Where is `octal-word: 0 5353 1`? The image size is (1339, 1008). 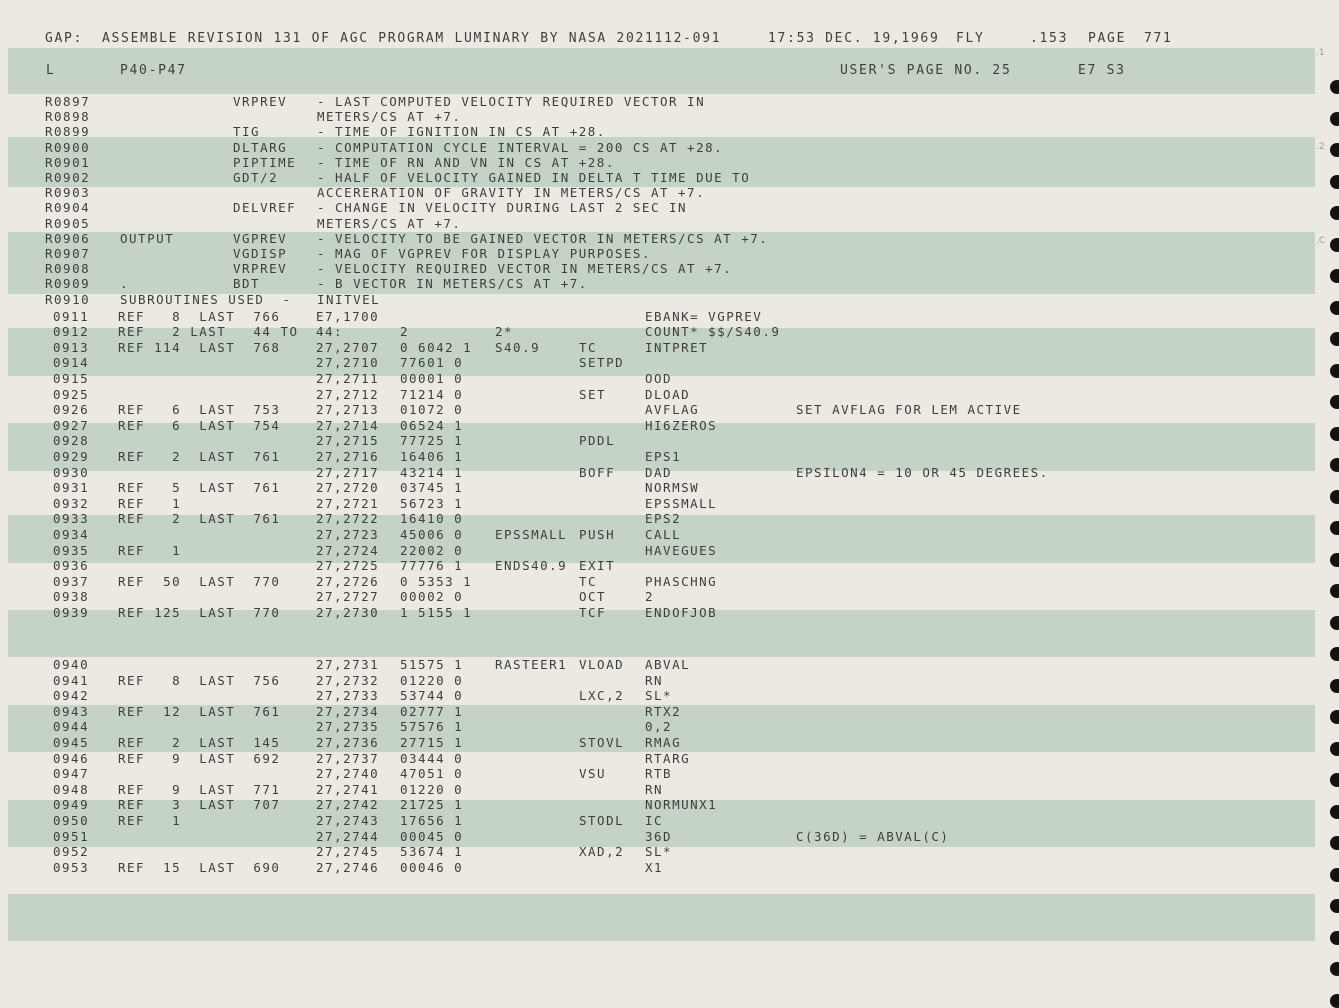 octal-word: 0 5353 1 is located at coordinates (436, 581).